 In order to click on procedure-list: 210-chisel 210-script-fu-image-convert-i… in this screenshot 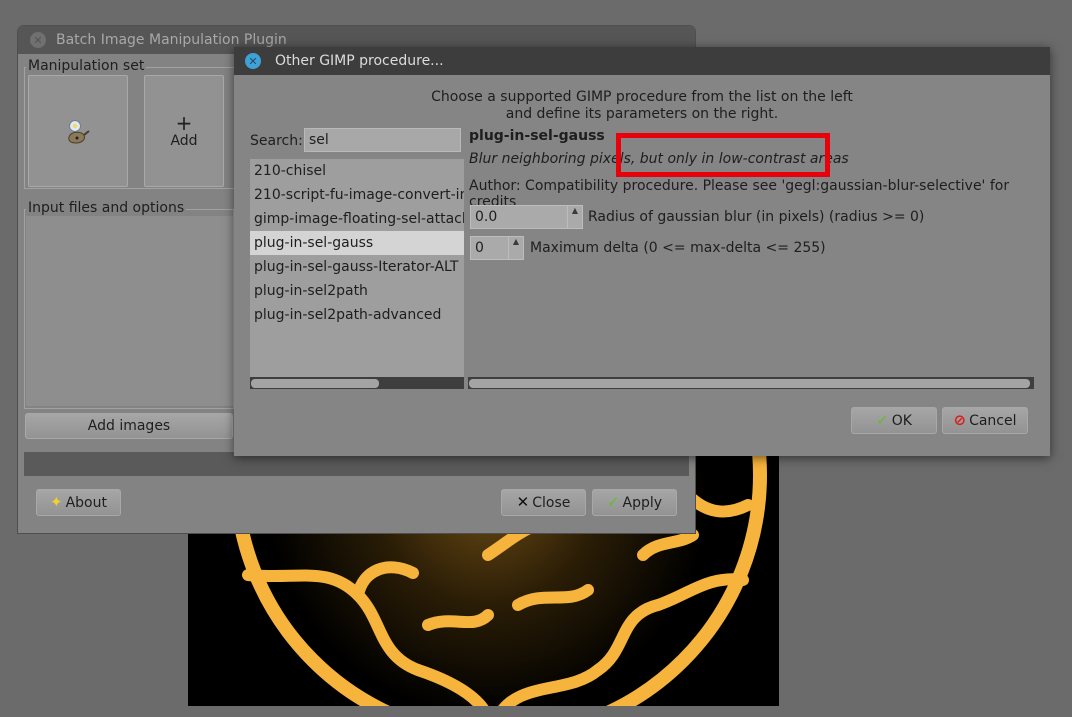, I will do `click(357, 274)`.